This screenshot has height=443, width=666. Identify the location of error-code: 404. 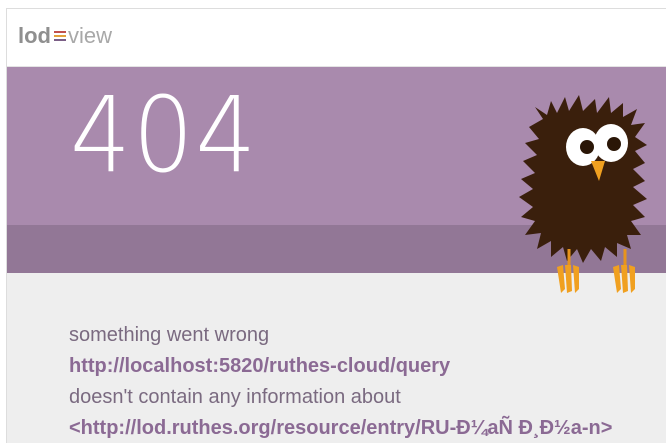
(164, 135).